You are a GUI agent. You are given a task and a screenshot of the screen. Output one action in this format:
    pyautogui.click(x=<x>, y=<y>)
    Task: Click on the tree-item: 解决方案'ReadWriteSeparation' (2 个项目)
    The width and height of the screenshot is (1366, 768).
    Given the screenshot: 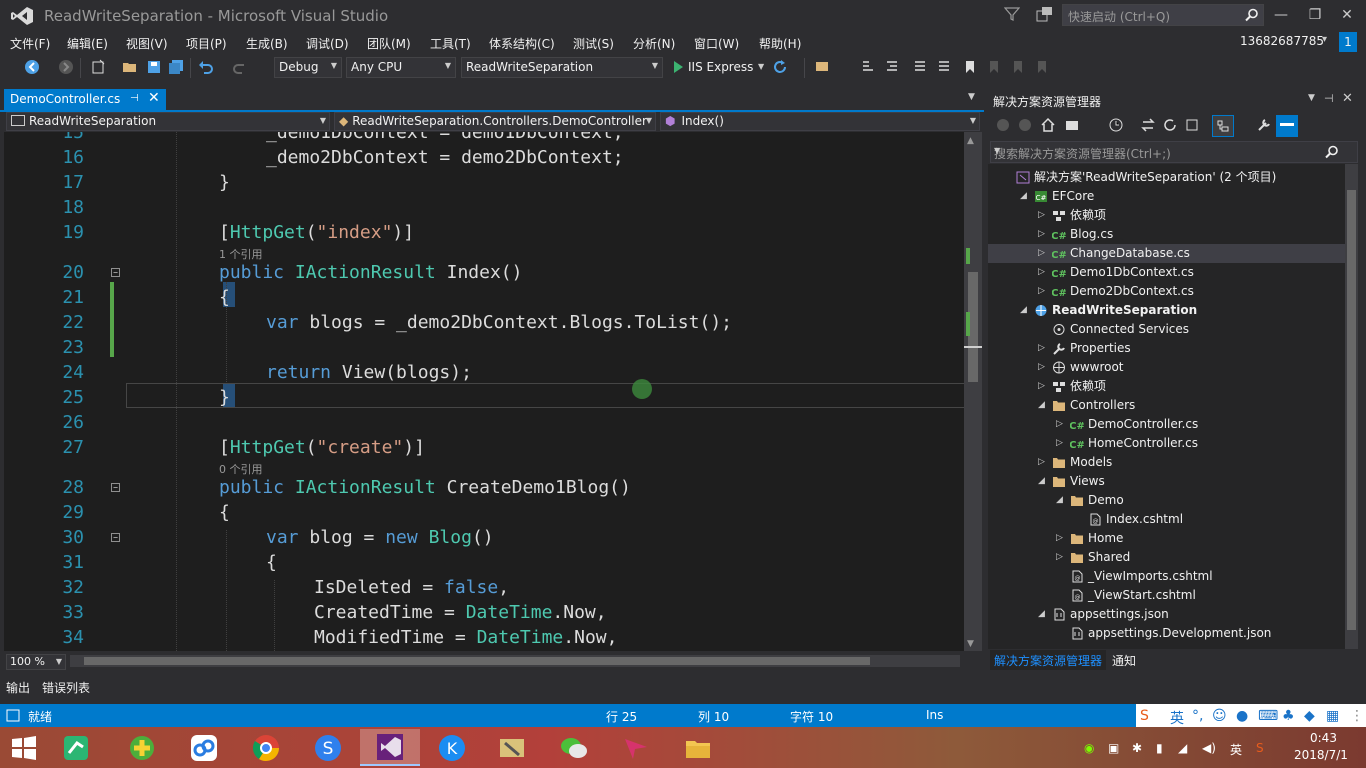 What is the action you would take?
    pyautogui.click(x=1168, y=177)
    